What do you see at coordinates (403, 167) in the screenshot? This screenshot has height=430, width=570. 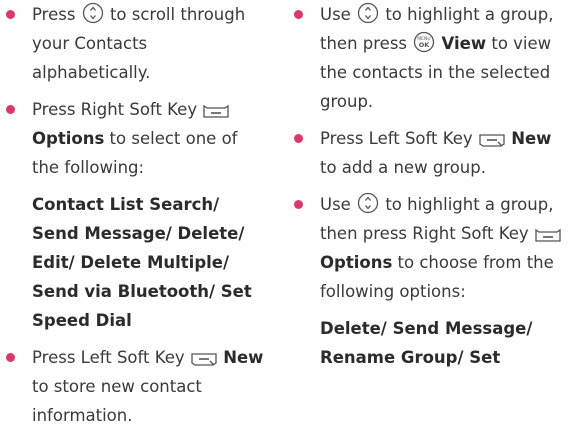 I see `instruction-text: to add a new group.` at bounding box center [403, 167].